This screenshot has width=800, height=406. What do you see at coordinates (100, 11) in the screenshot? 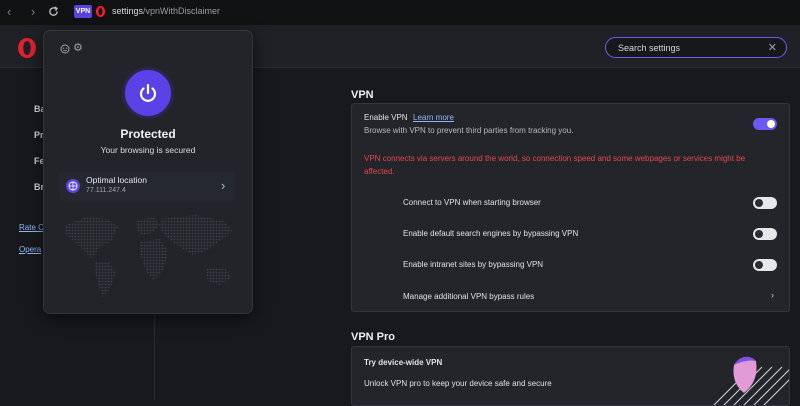
I see `opera-icon` at bounding box center [100, 11].